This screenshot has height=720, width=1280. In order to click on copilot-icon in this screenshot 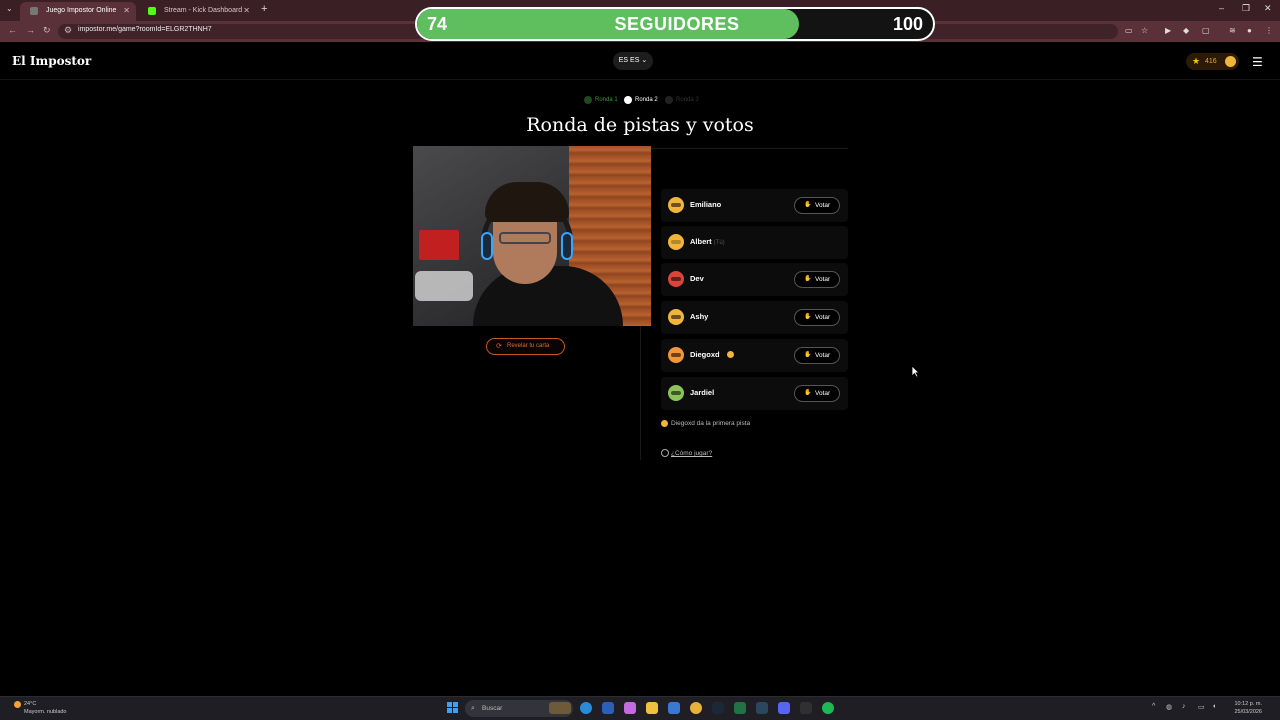, I will do `click(630, 708)`.